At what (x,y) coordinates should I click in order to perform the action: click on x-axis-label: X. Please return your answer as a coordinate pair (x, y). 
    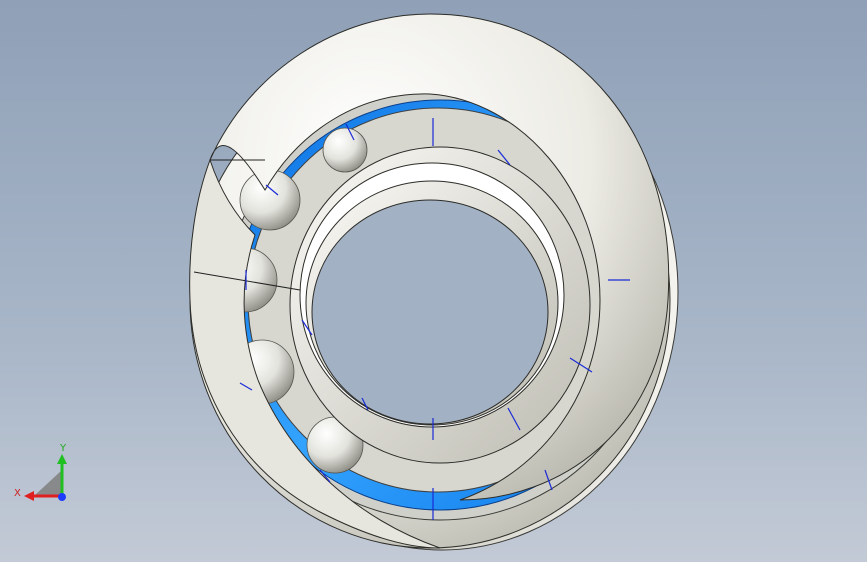
    Looking at the image, I should click on (17, 493).